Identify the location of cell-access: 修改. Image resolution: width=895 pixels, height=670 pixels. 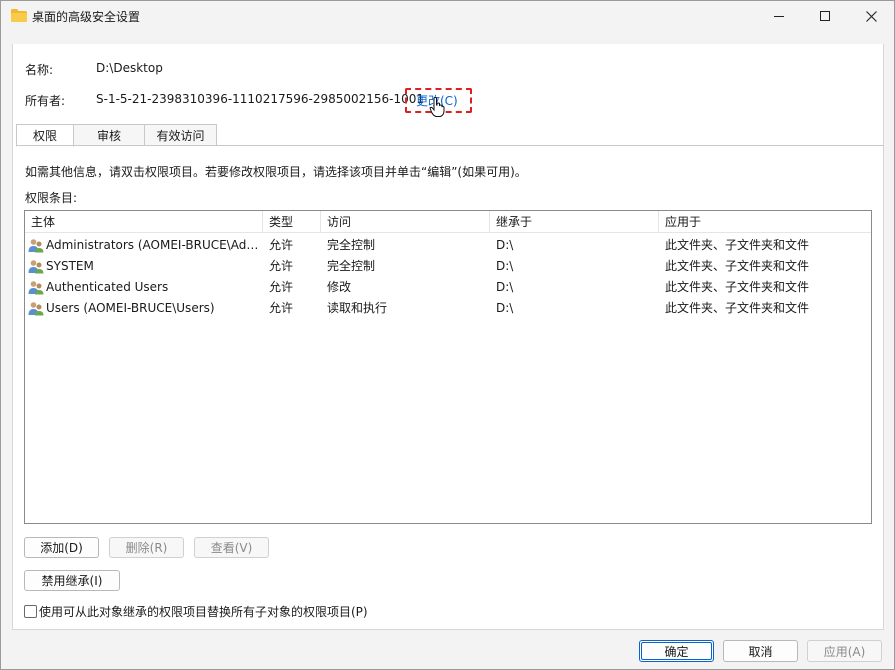
(339, 287).